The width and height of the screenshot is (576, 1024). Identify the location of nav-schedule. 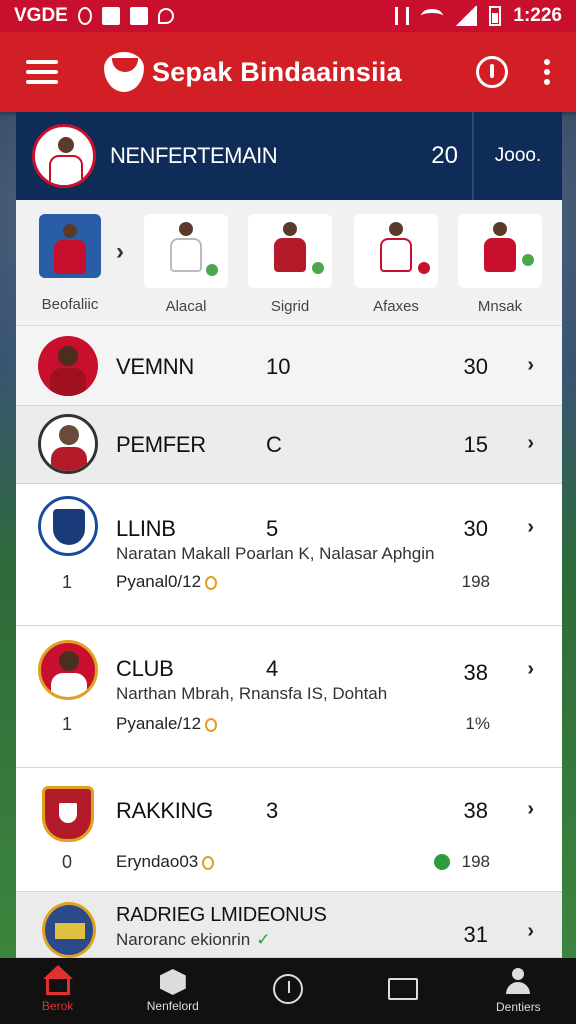
(288, 991).